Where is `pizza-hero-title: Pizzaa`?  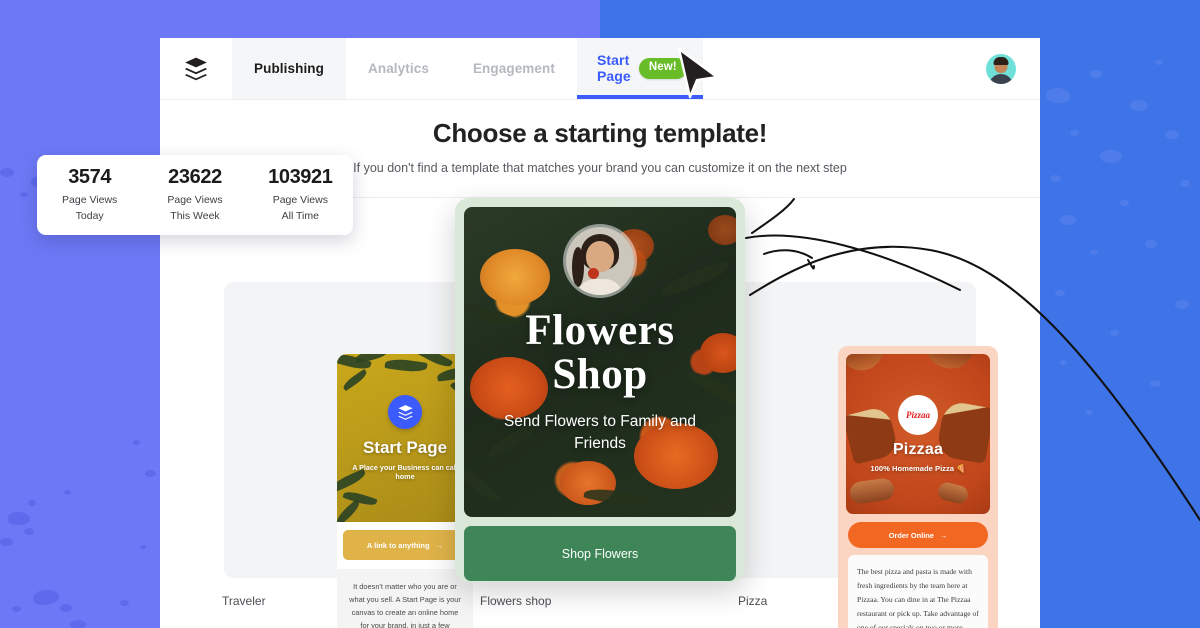 pizza-hero-title: Pizzaa is located at coordinates (918, 449).